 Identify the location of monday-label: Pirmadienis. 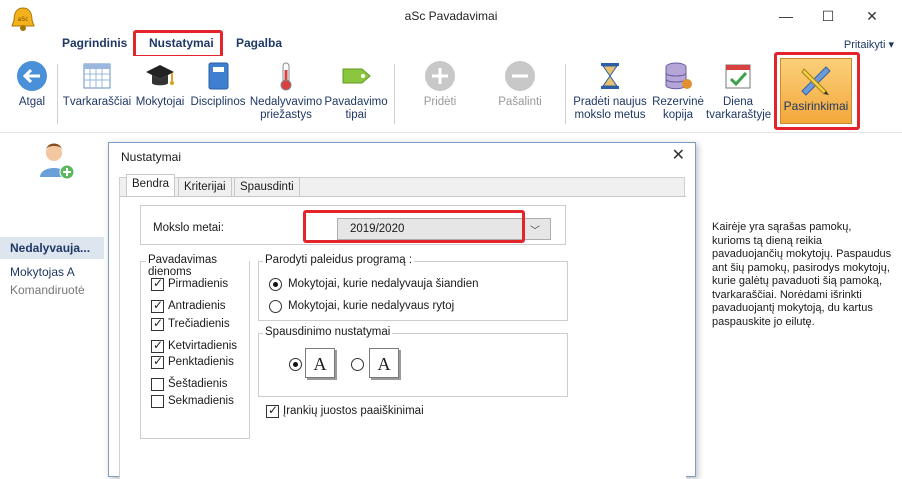
(198, 284).